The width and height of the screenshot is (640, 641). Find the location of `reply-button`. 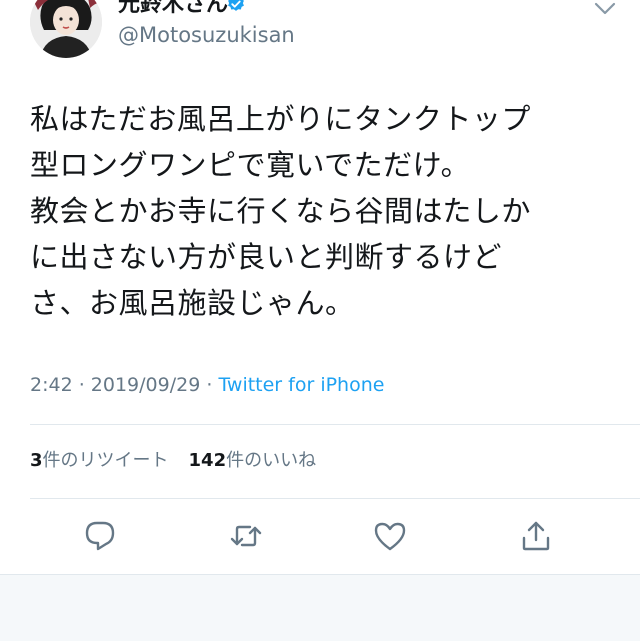

reply-button is located at coordinates (100, 536).